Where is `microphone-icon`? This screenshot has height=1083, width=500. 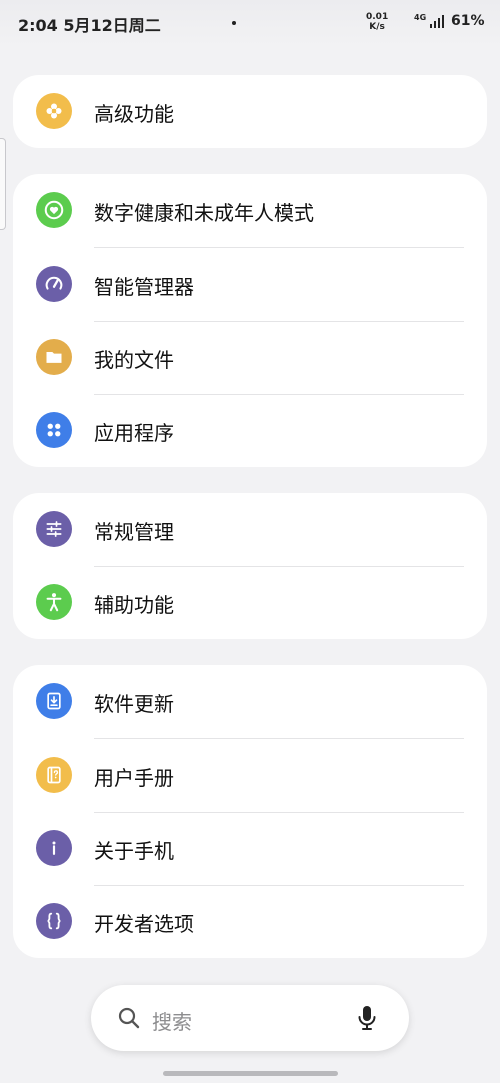 microphone-icon is located at coordinates (367, 1018).